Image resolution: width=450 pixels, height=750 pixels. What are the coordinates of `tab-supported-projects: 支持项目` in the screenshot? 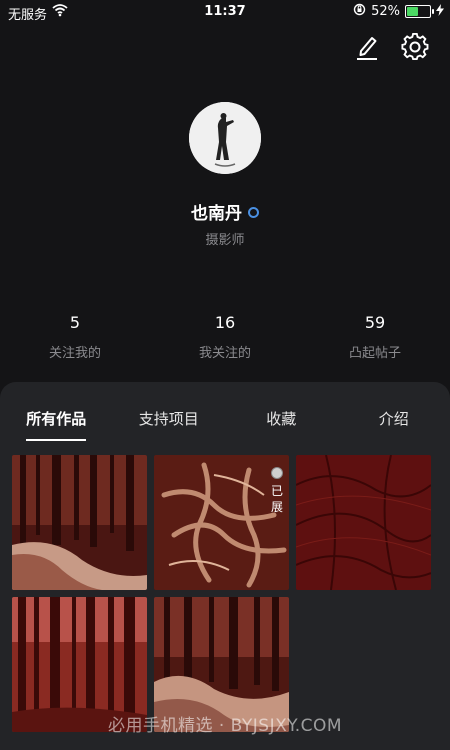 It's located at (169, 424).